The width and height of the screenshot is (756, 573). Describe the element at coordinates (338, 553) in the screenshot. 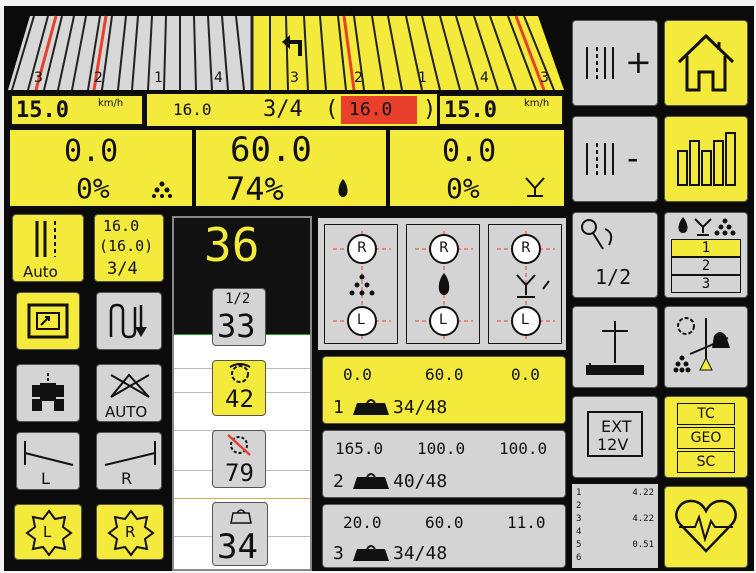

I see `hopper-index: 3` at that location.